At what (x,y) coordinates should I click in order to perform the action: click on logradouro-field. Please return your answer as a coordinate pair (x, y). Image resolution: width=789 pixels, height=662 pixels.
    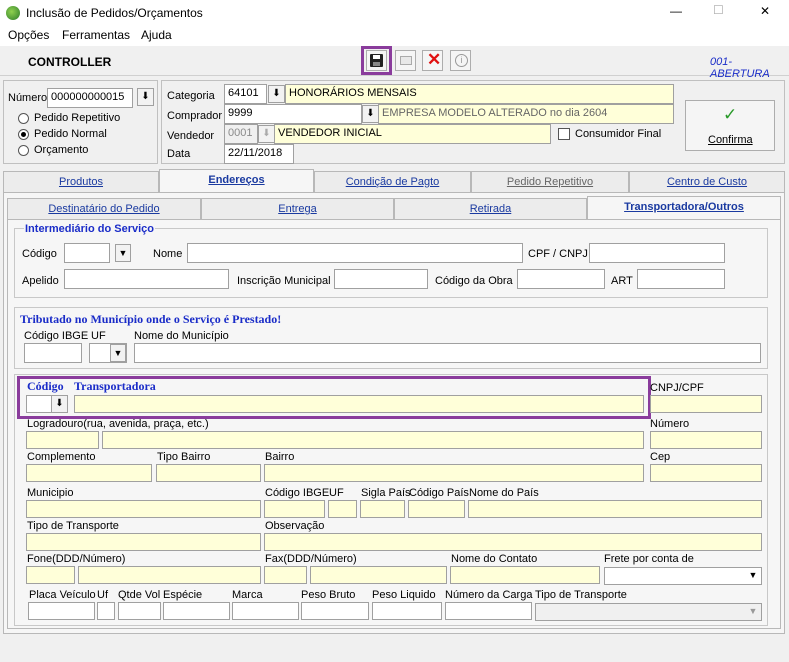
    Looking at the image, I should click on (373, 440).